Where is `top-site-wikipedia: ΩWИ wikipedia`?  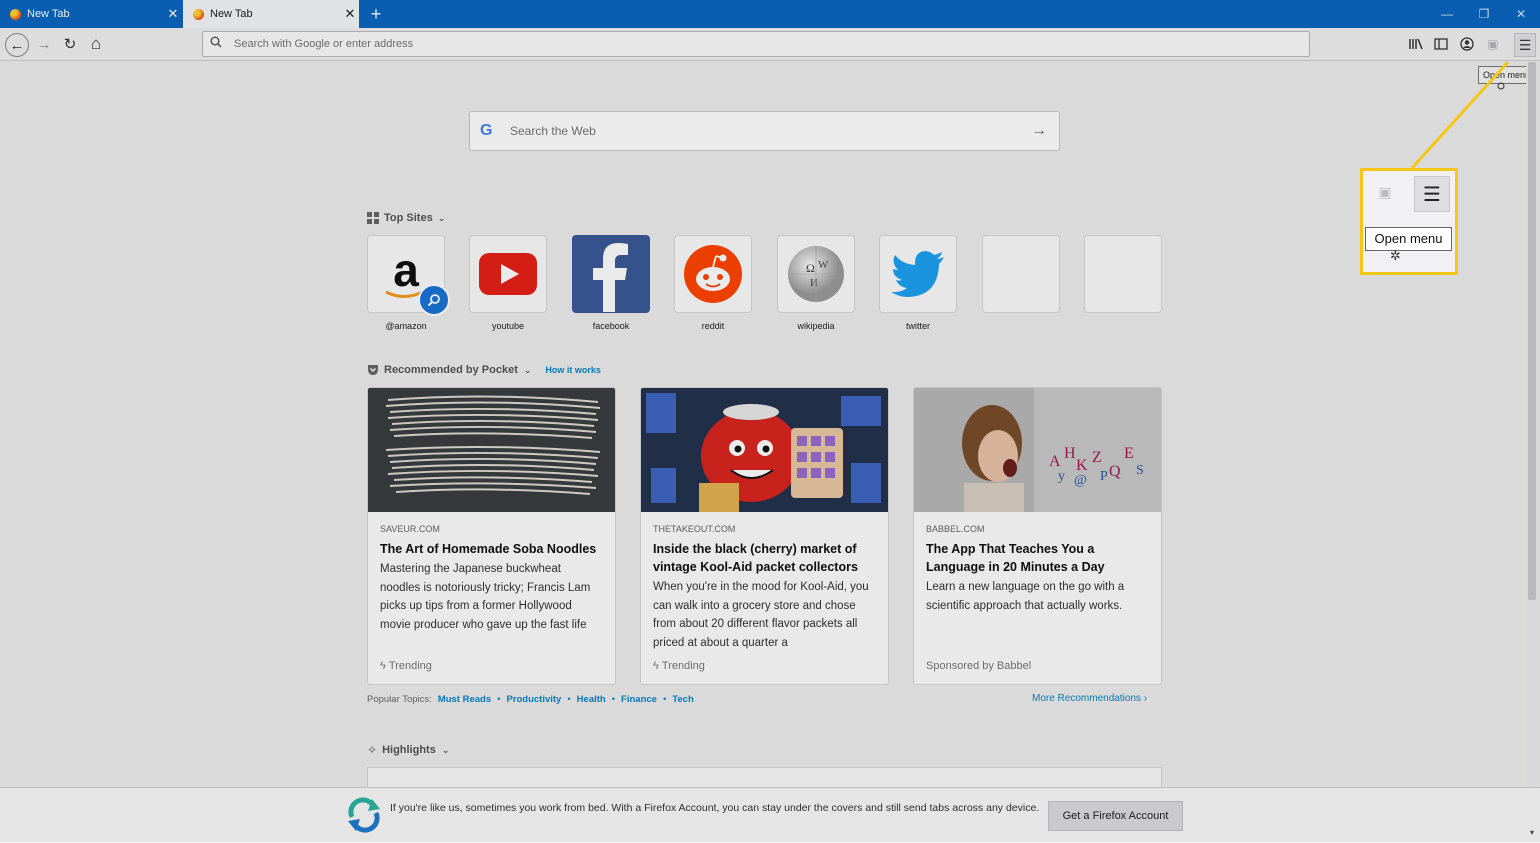
top-site-wikipedia: ΩWИ wikipedia is located at coordinates (816, 283).